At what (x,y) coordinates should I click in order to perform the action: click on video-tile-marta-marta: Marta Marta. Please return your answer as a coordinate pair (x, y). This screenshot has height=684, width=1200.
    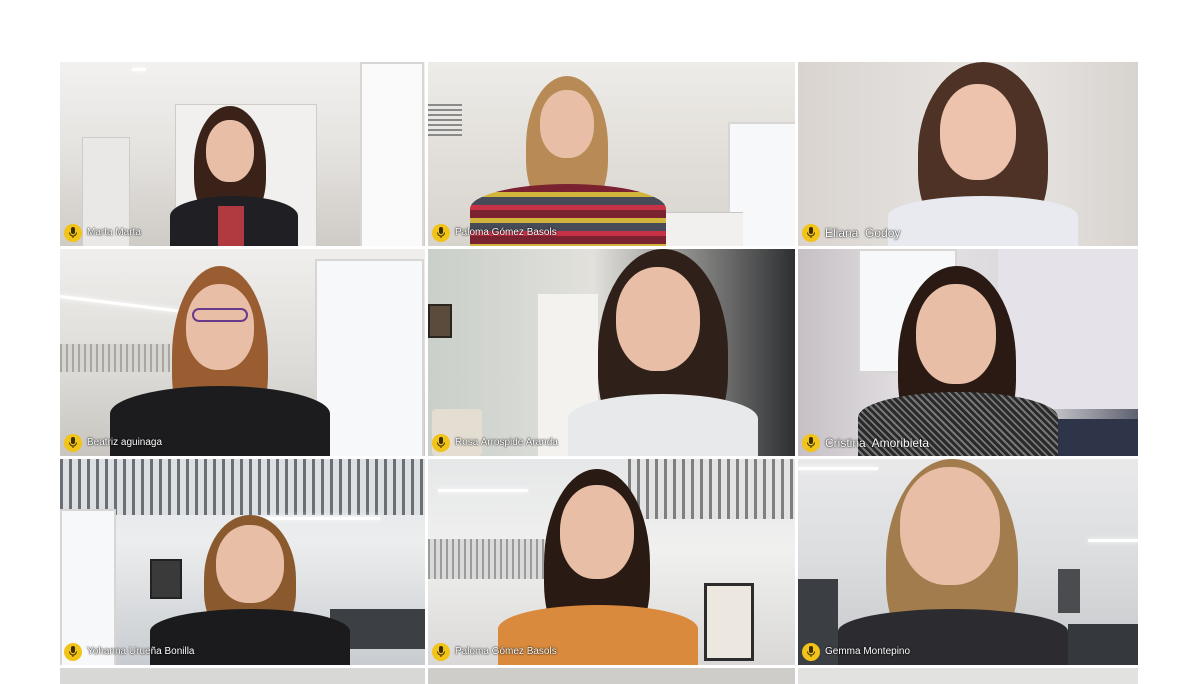
    Looking at the image, I should click on (242, 154).